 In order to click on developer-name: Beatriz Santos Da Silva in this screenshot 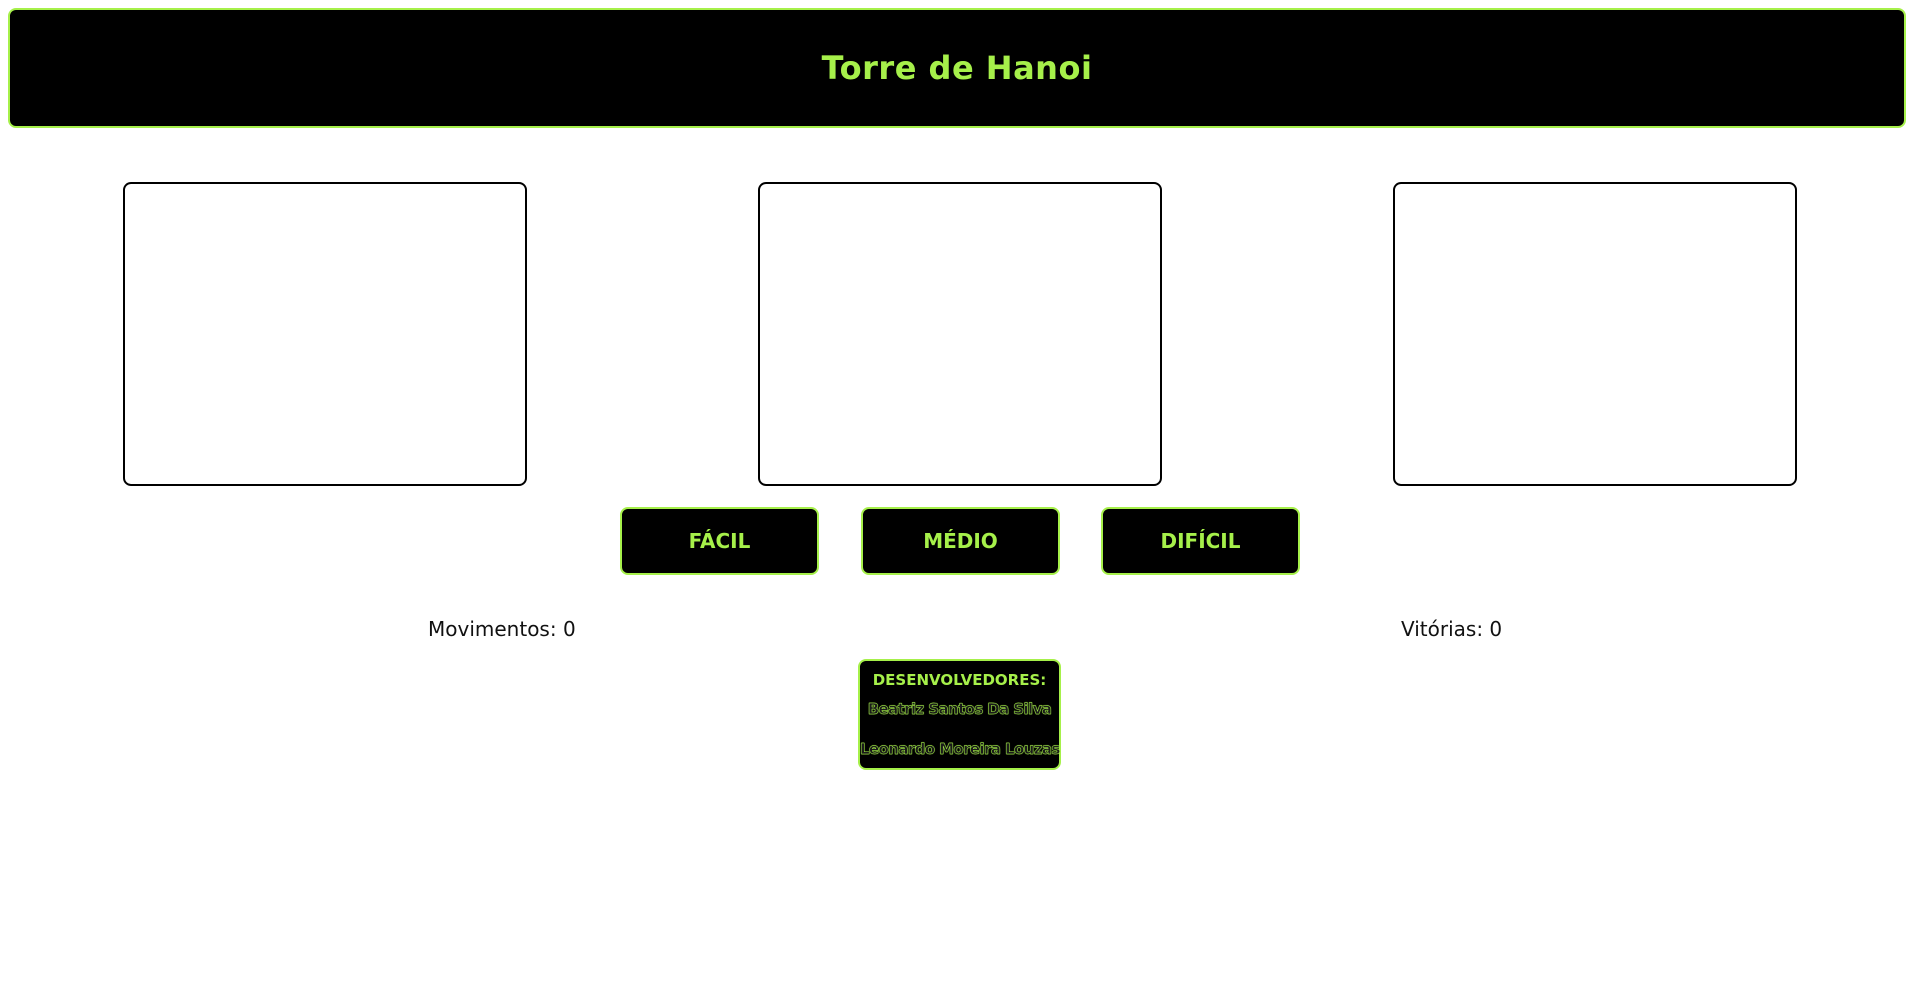, I will do `click(959, 709)`.